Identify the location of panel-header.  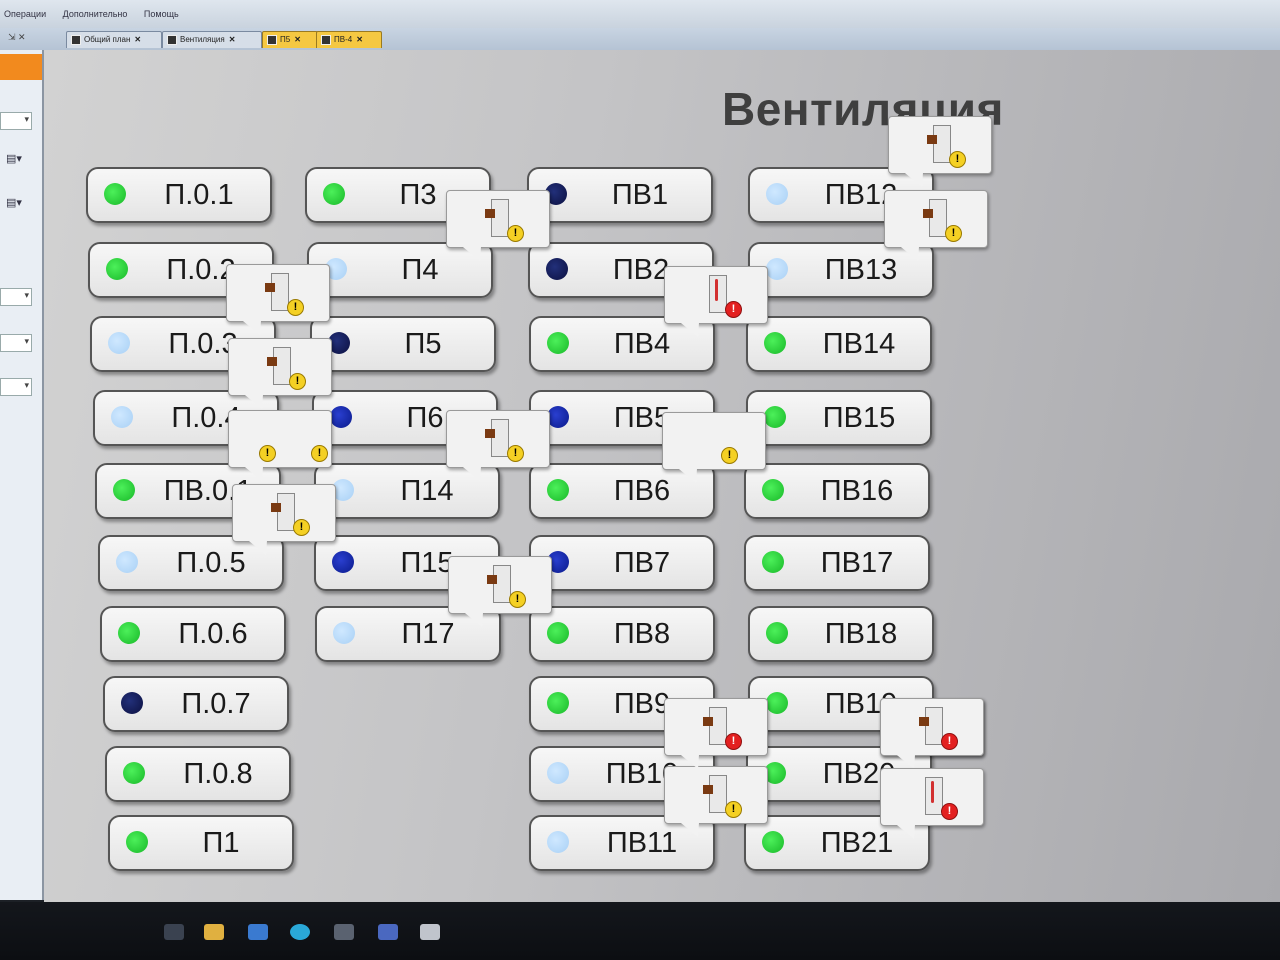
(21, 67).